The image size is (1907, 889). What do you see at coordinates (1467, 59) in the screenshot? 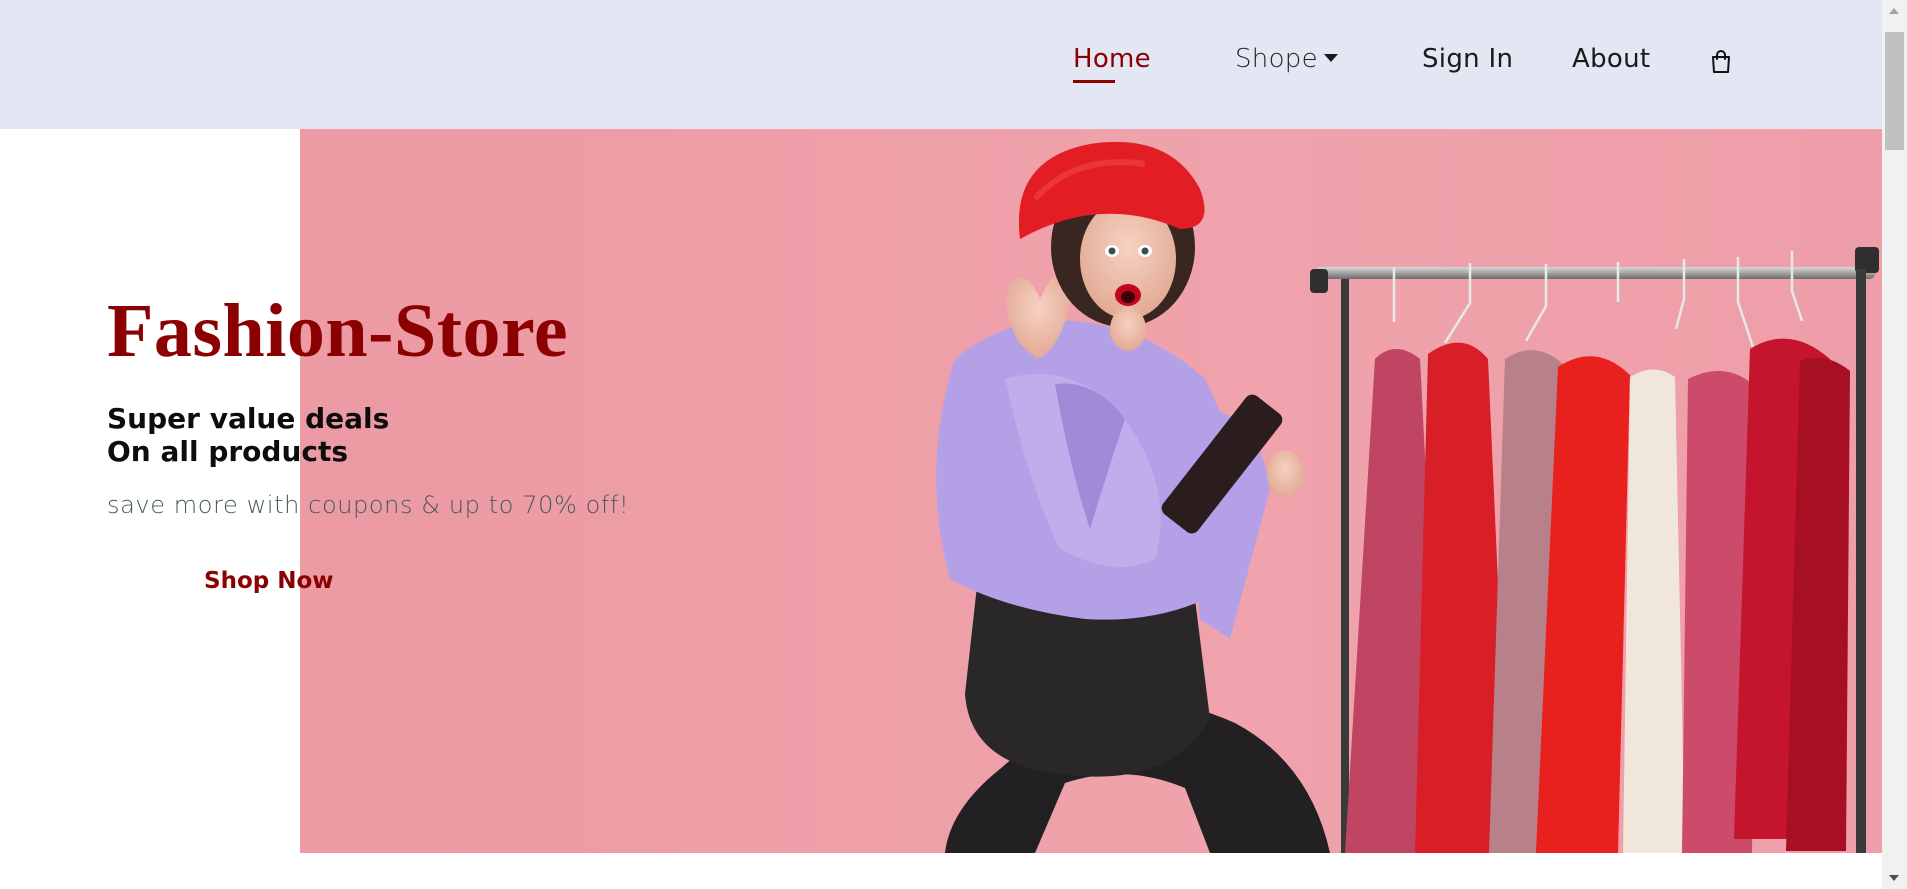
I see `nav-sign-in-link: Sign In` at bounding box center [1467, 59].